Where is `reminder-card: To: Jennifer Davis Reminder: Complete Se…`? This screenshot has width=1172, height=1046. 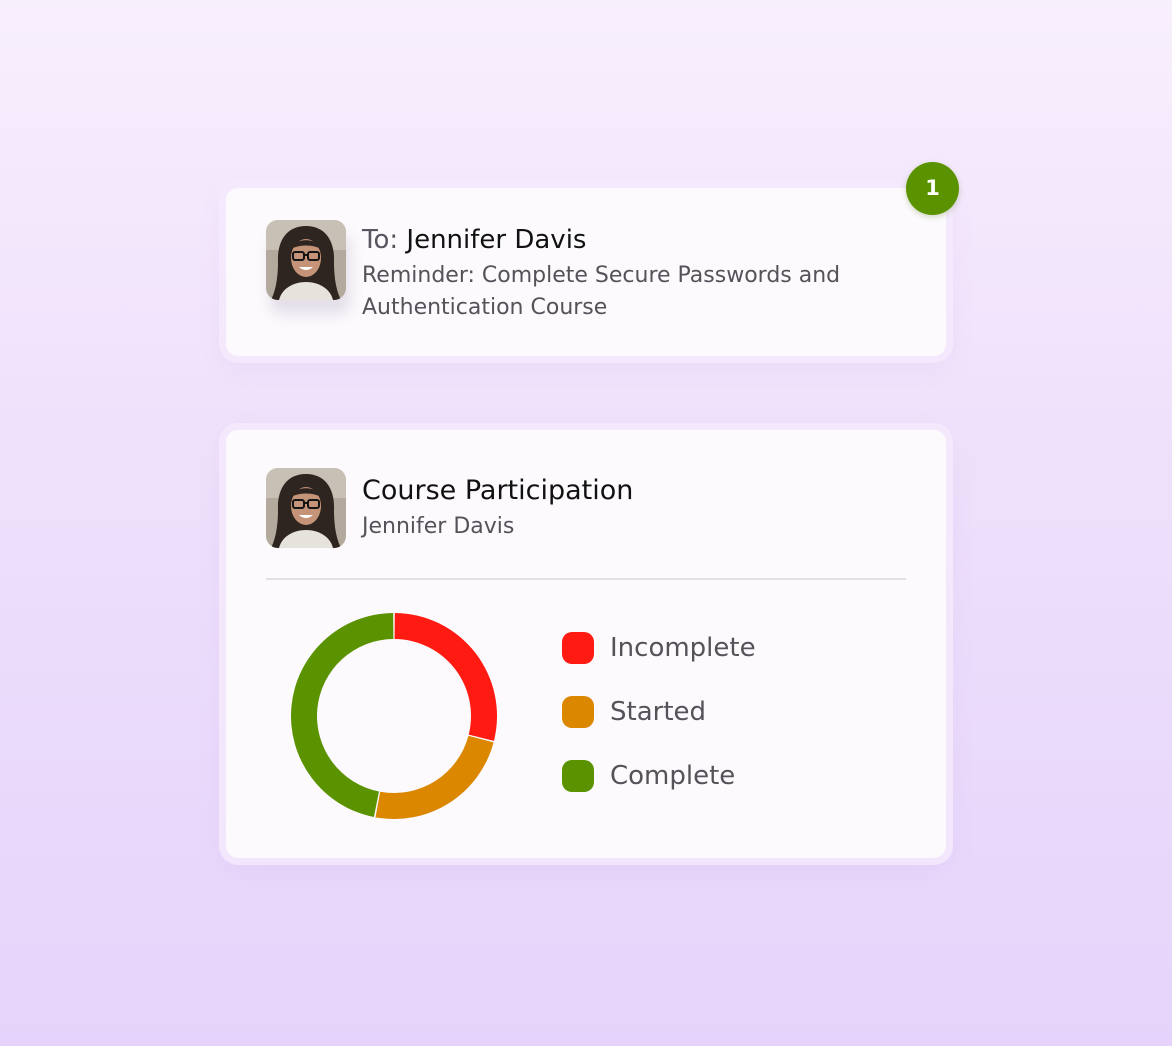
reminder-card: To: Jennifer Davis Reminder: Complete Se… is located at coordinates (586, 272).